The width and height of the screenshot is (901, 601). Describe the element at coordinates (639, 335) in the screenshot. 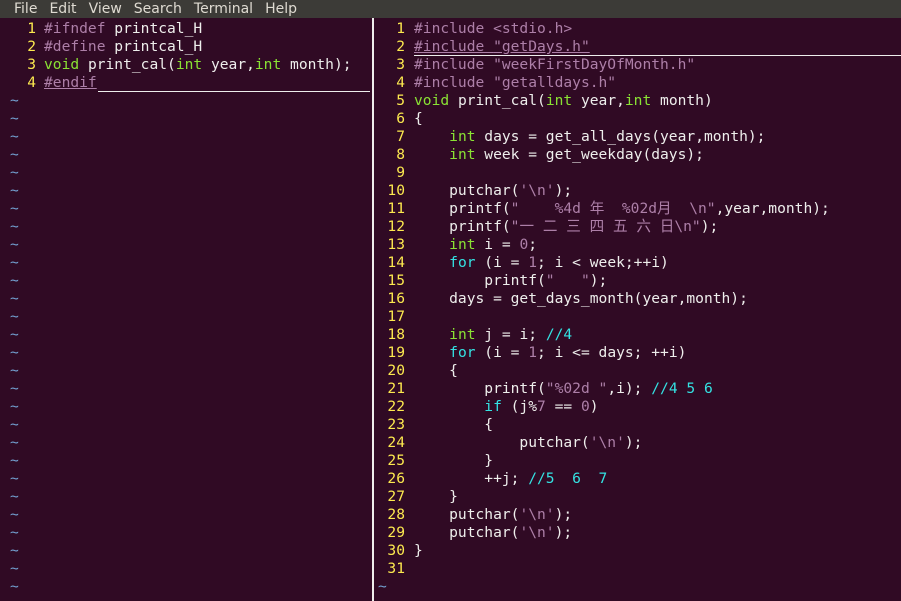

I see `code-line: 18 int j = i; //4` at that location.